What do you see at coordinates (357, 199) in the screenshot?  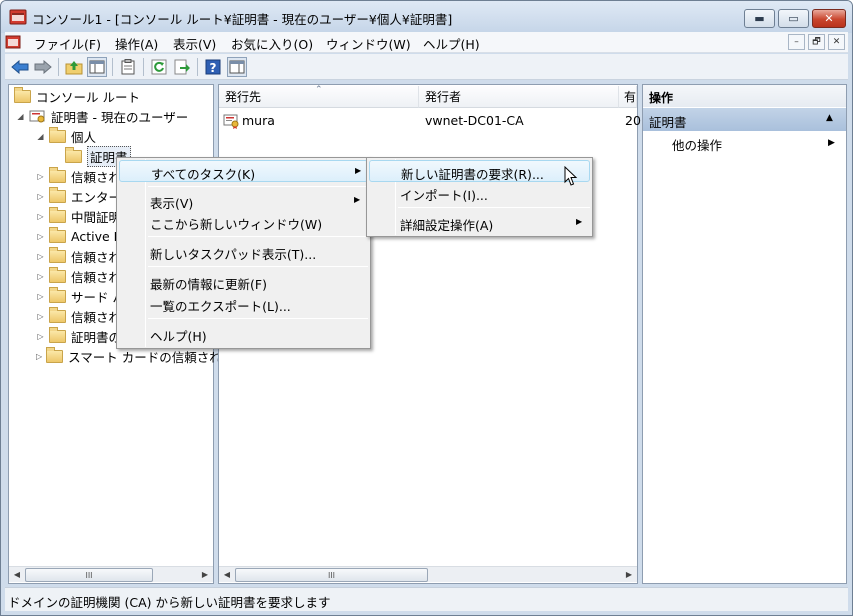 I see `submenu-arrow-icon: ▶` at bounding box center [357, 199].